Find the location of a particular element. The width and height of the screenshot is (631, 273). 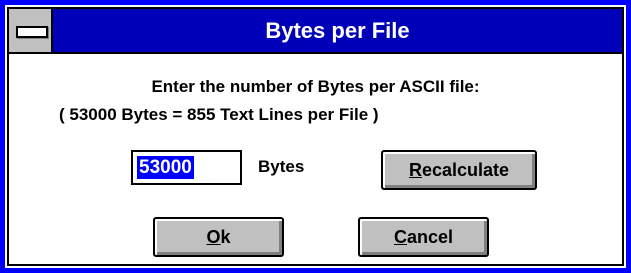

cancel-mnemonic: C is located at coordinates (400, 237).